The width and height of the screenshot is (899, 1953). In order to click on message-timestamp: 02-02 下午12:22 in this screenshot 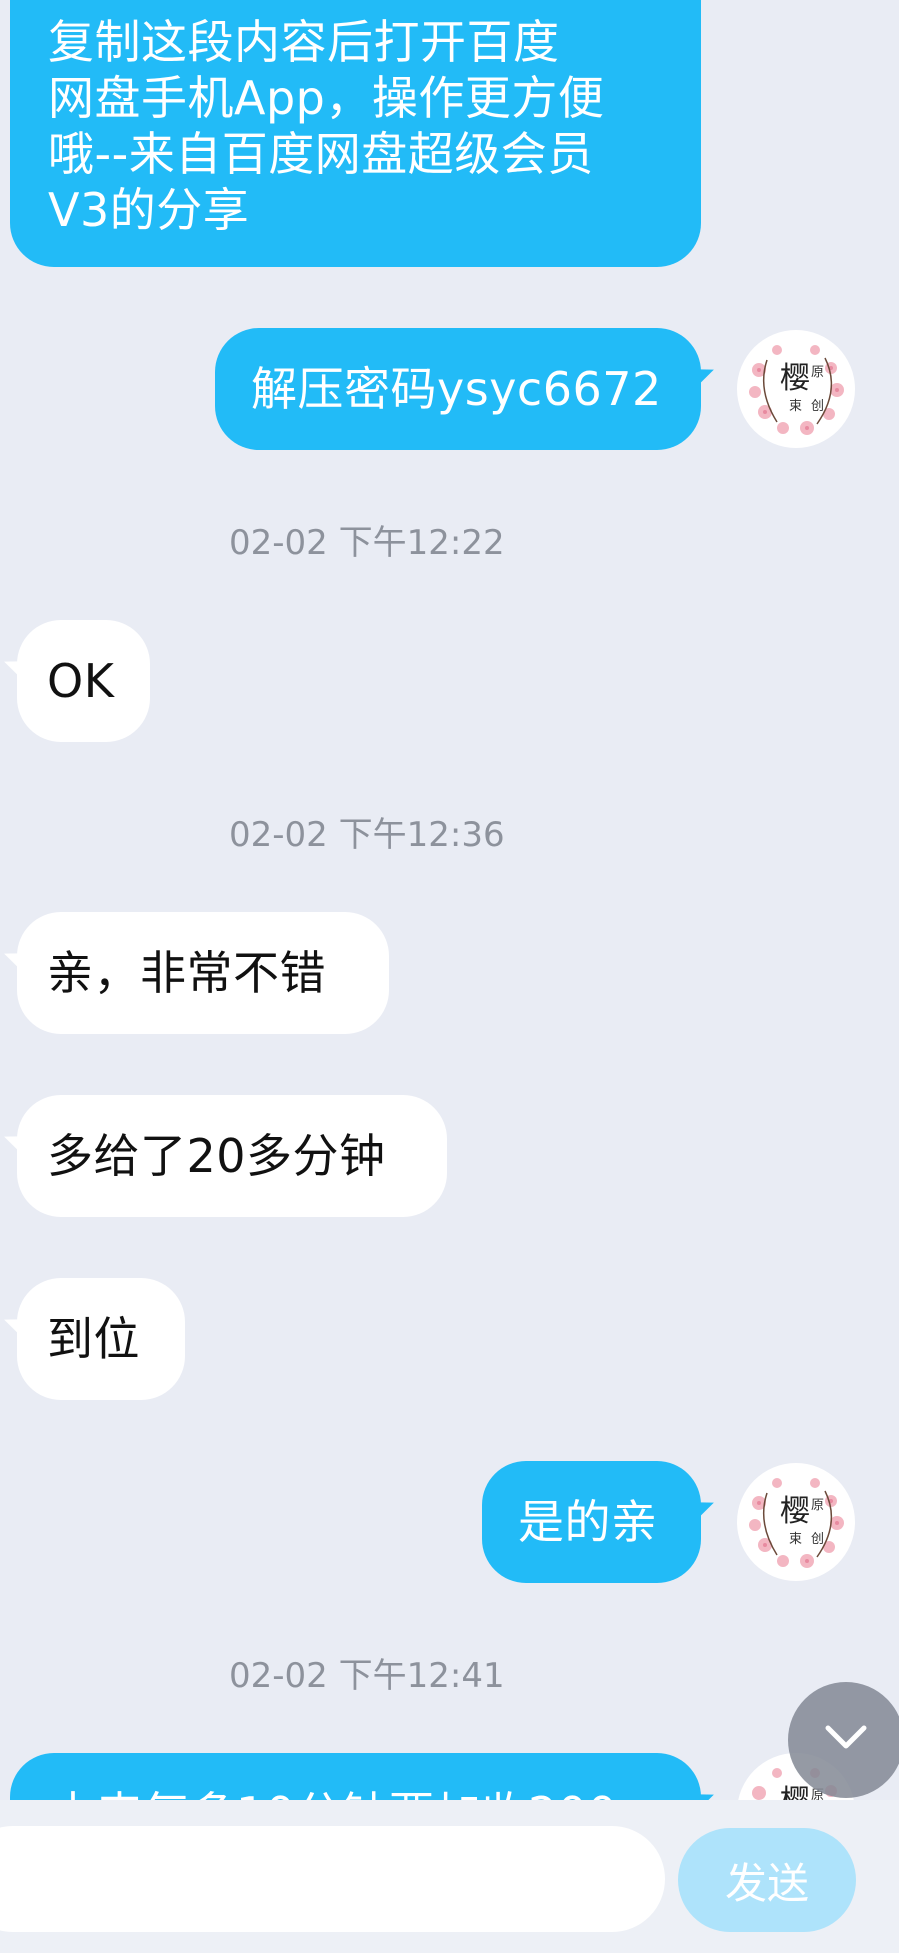, I will do `click(367, 543)`.